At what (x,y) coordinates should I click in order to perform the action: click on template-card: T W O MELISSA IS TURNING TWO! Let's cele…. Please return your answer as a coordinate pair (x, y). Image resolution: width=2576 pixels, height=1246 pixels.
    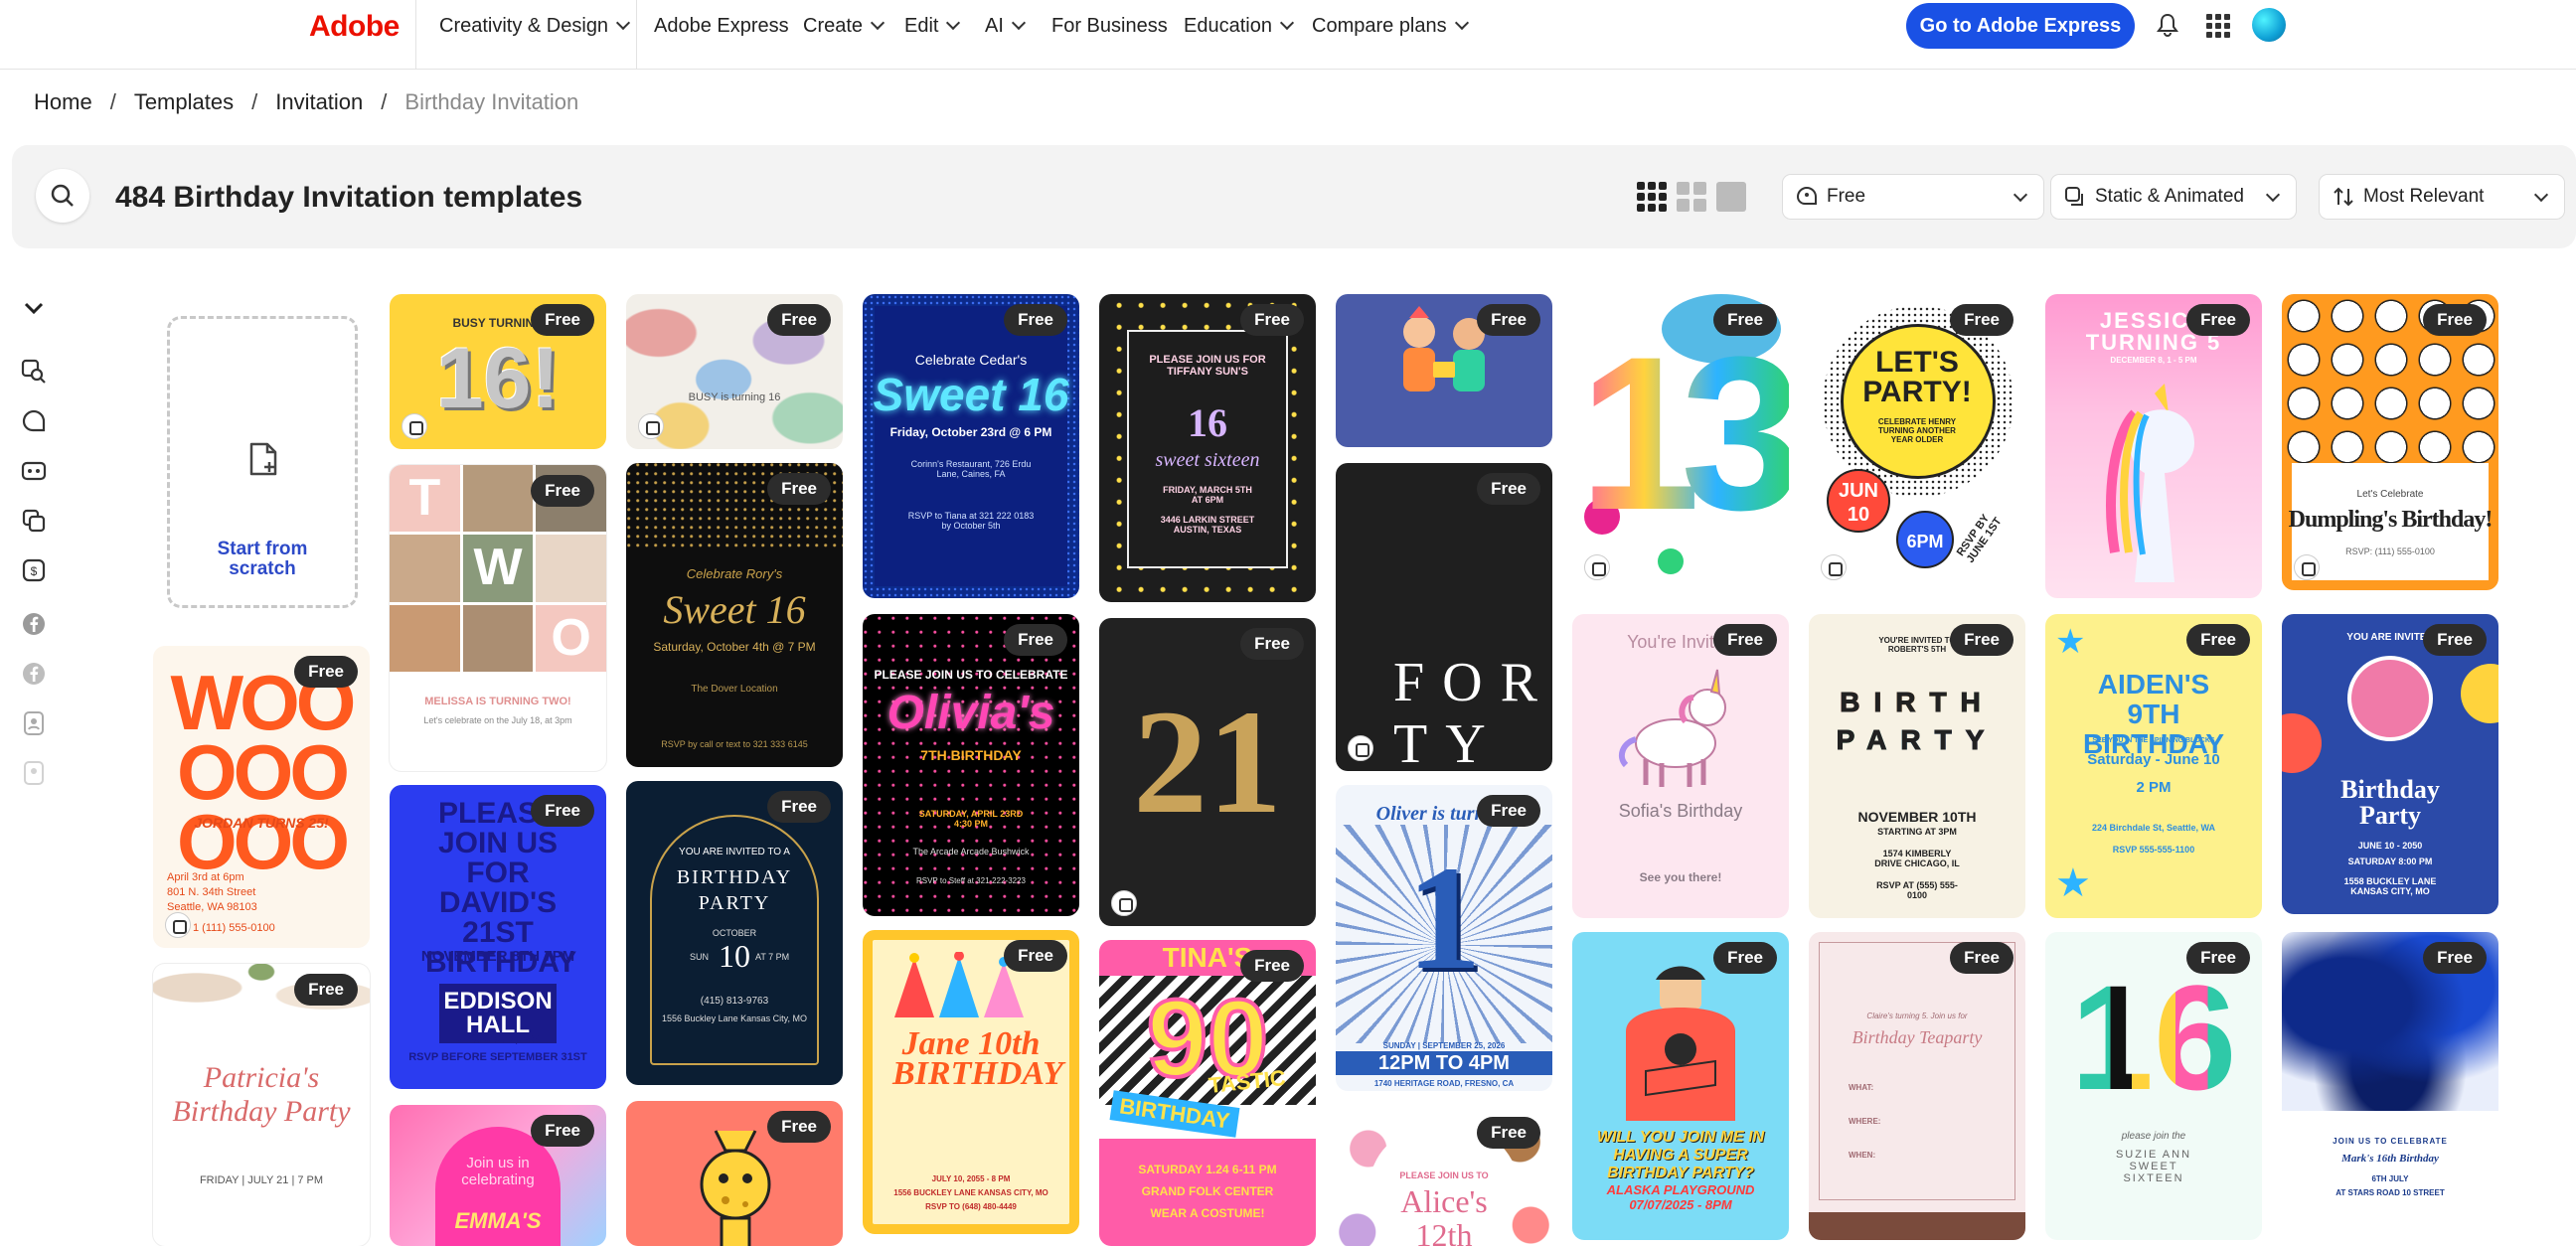
    Looking at the image, I should click on (498, 618).